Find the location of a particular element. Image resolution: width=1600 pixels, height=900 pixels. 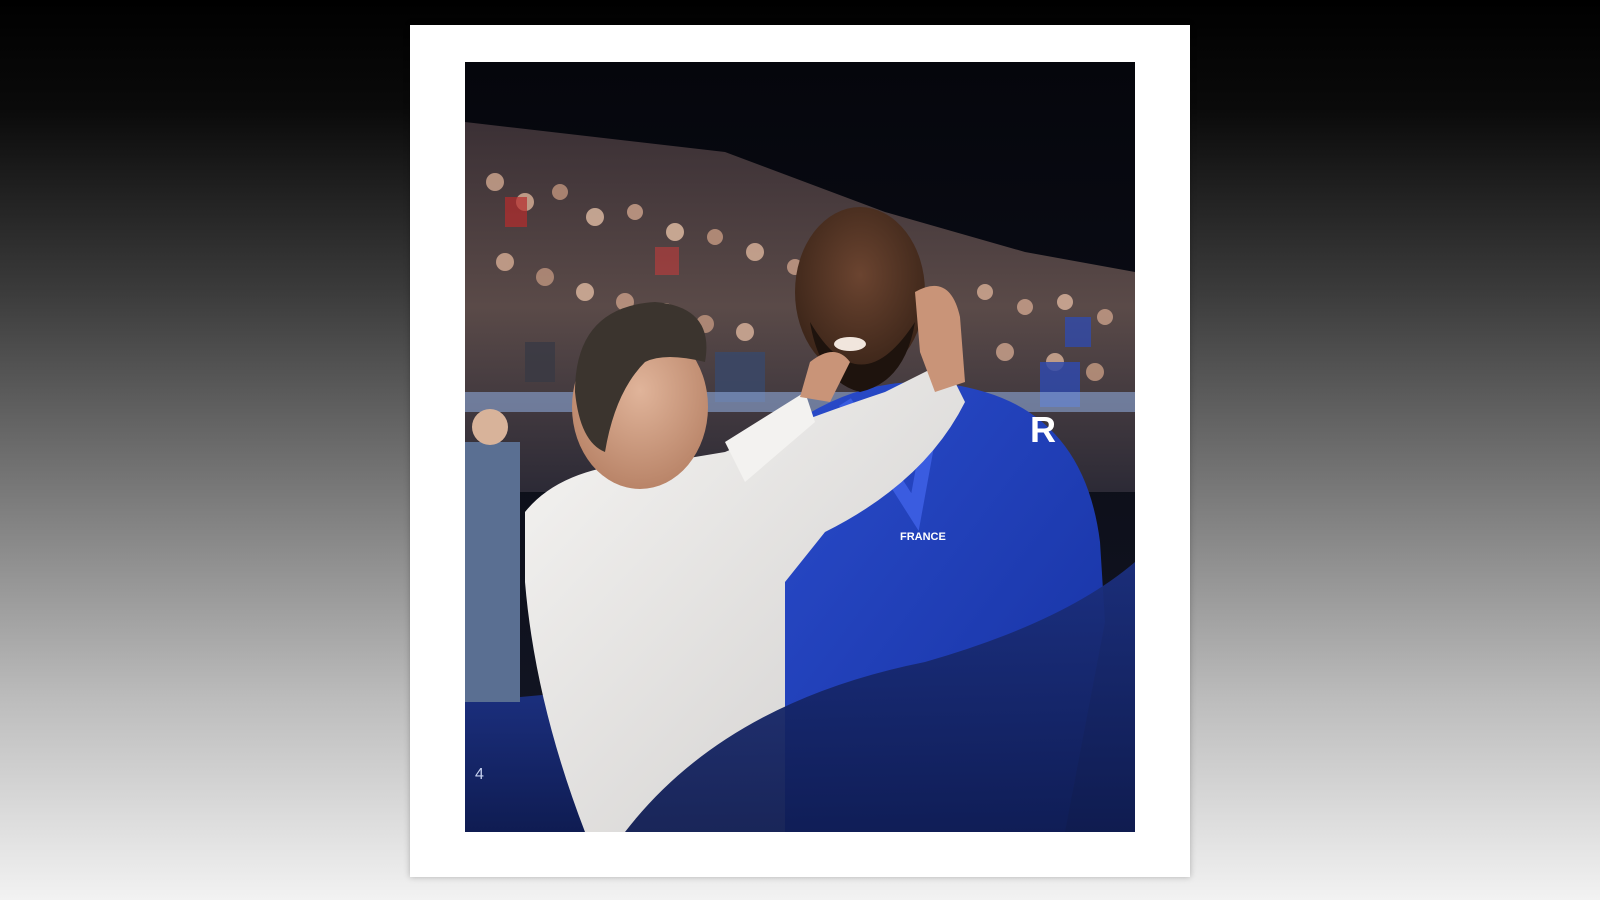

spectator-left-head is located at coordinates (490, 427).